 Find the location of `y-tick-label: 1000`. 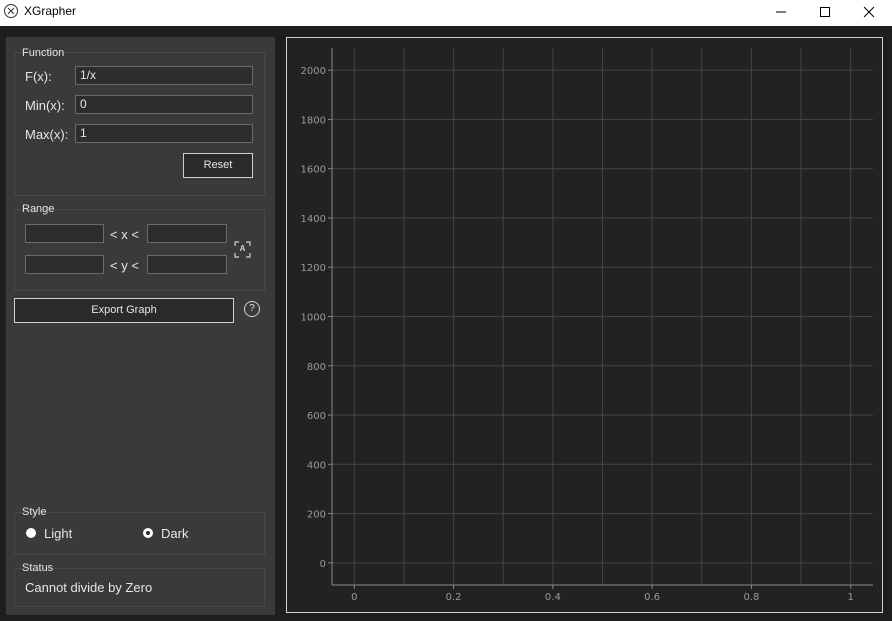

y-tick-label: 1000 is located at coordinates (313, 318).